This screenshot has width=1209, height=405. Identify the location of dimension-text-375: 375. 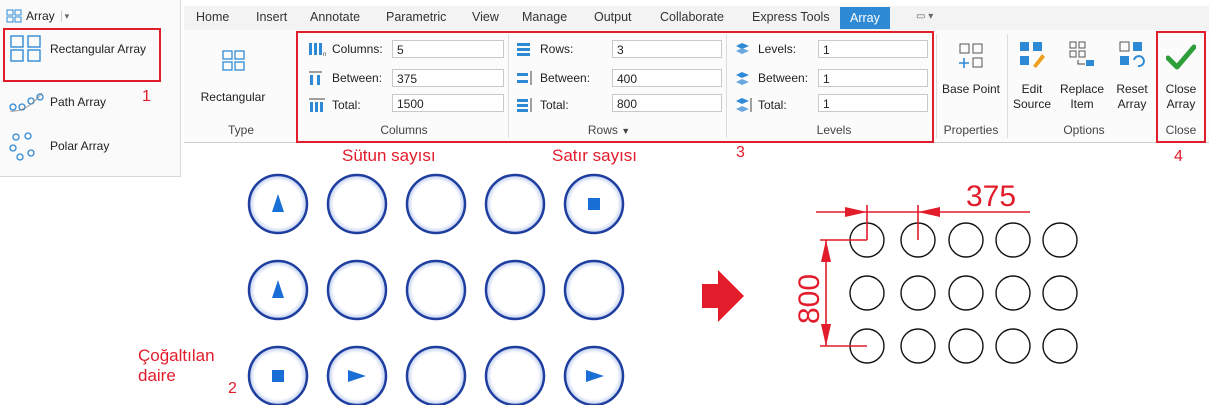
(991, 196).